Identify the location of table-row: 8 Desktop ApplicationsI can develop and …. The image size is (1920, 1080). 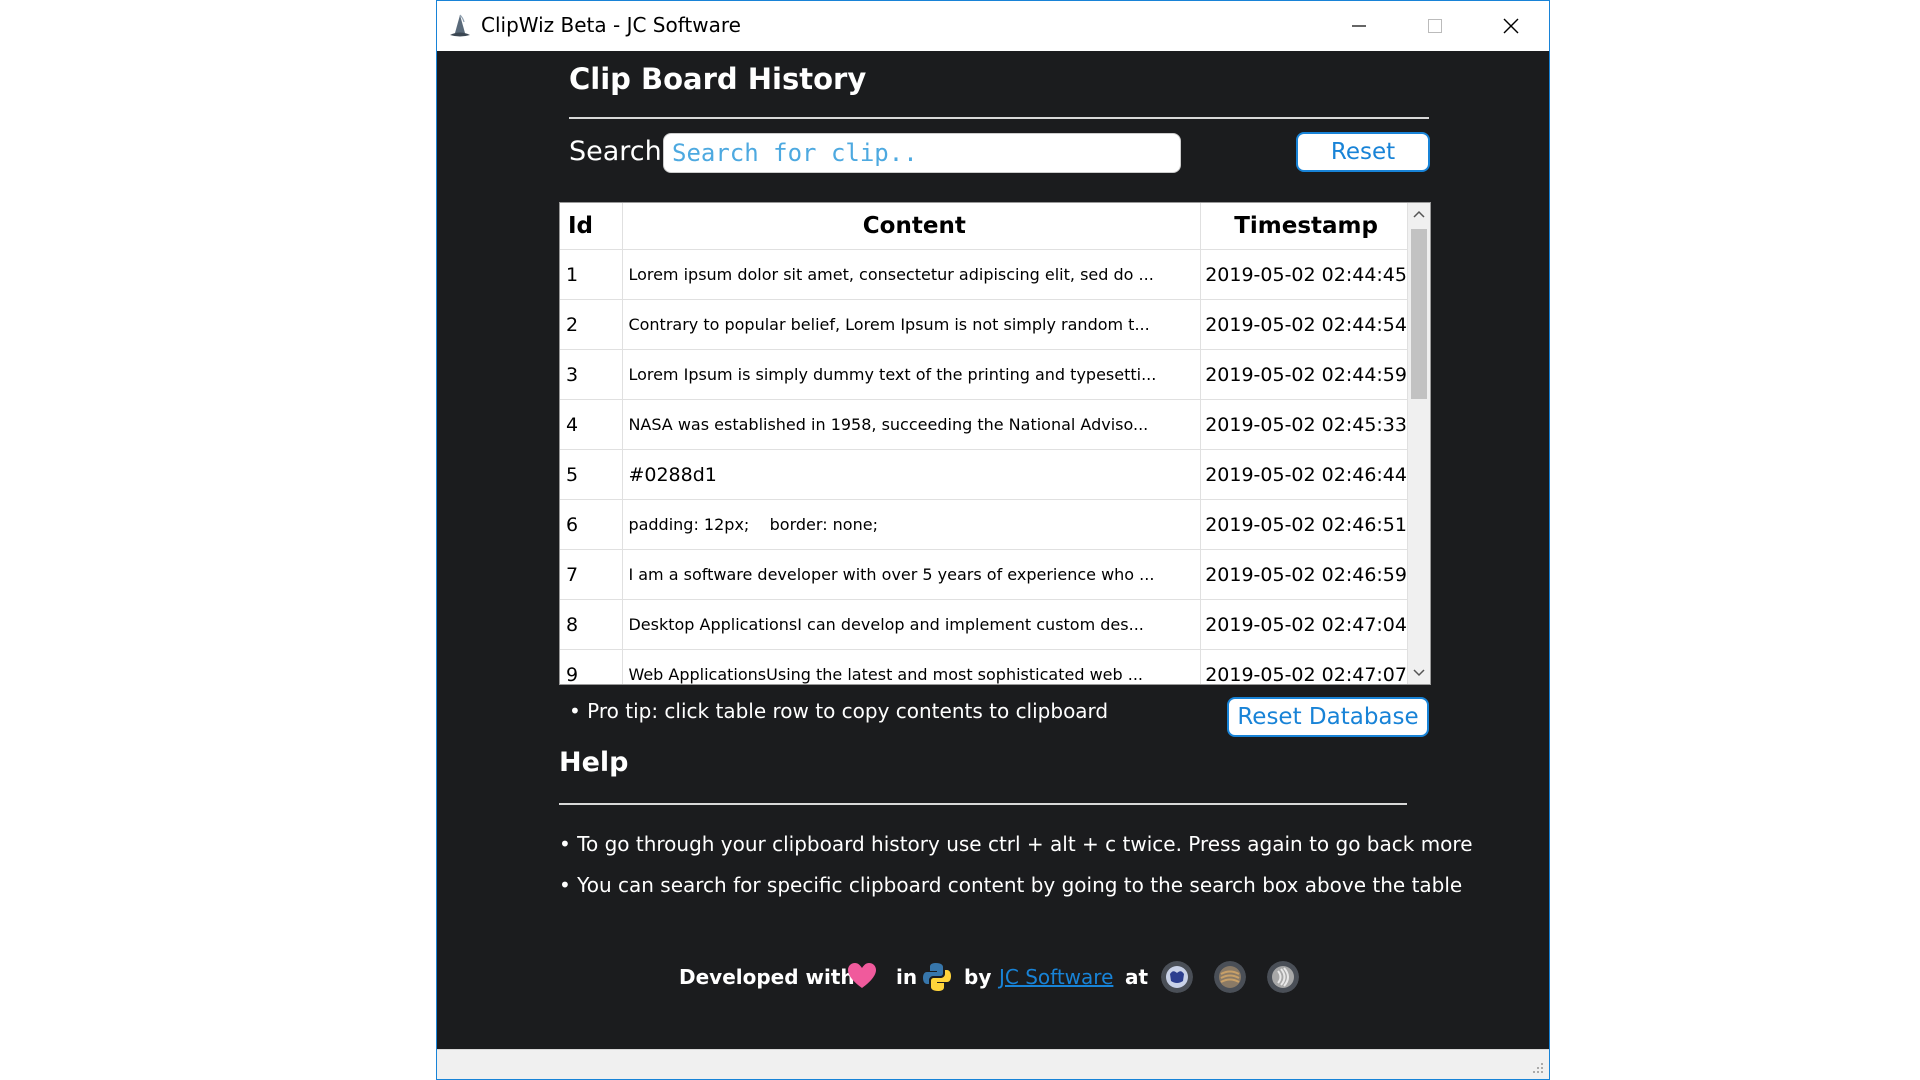
(984, 624).